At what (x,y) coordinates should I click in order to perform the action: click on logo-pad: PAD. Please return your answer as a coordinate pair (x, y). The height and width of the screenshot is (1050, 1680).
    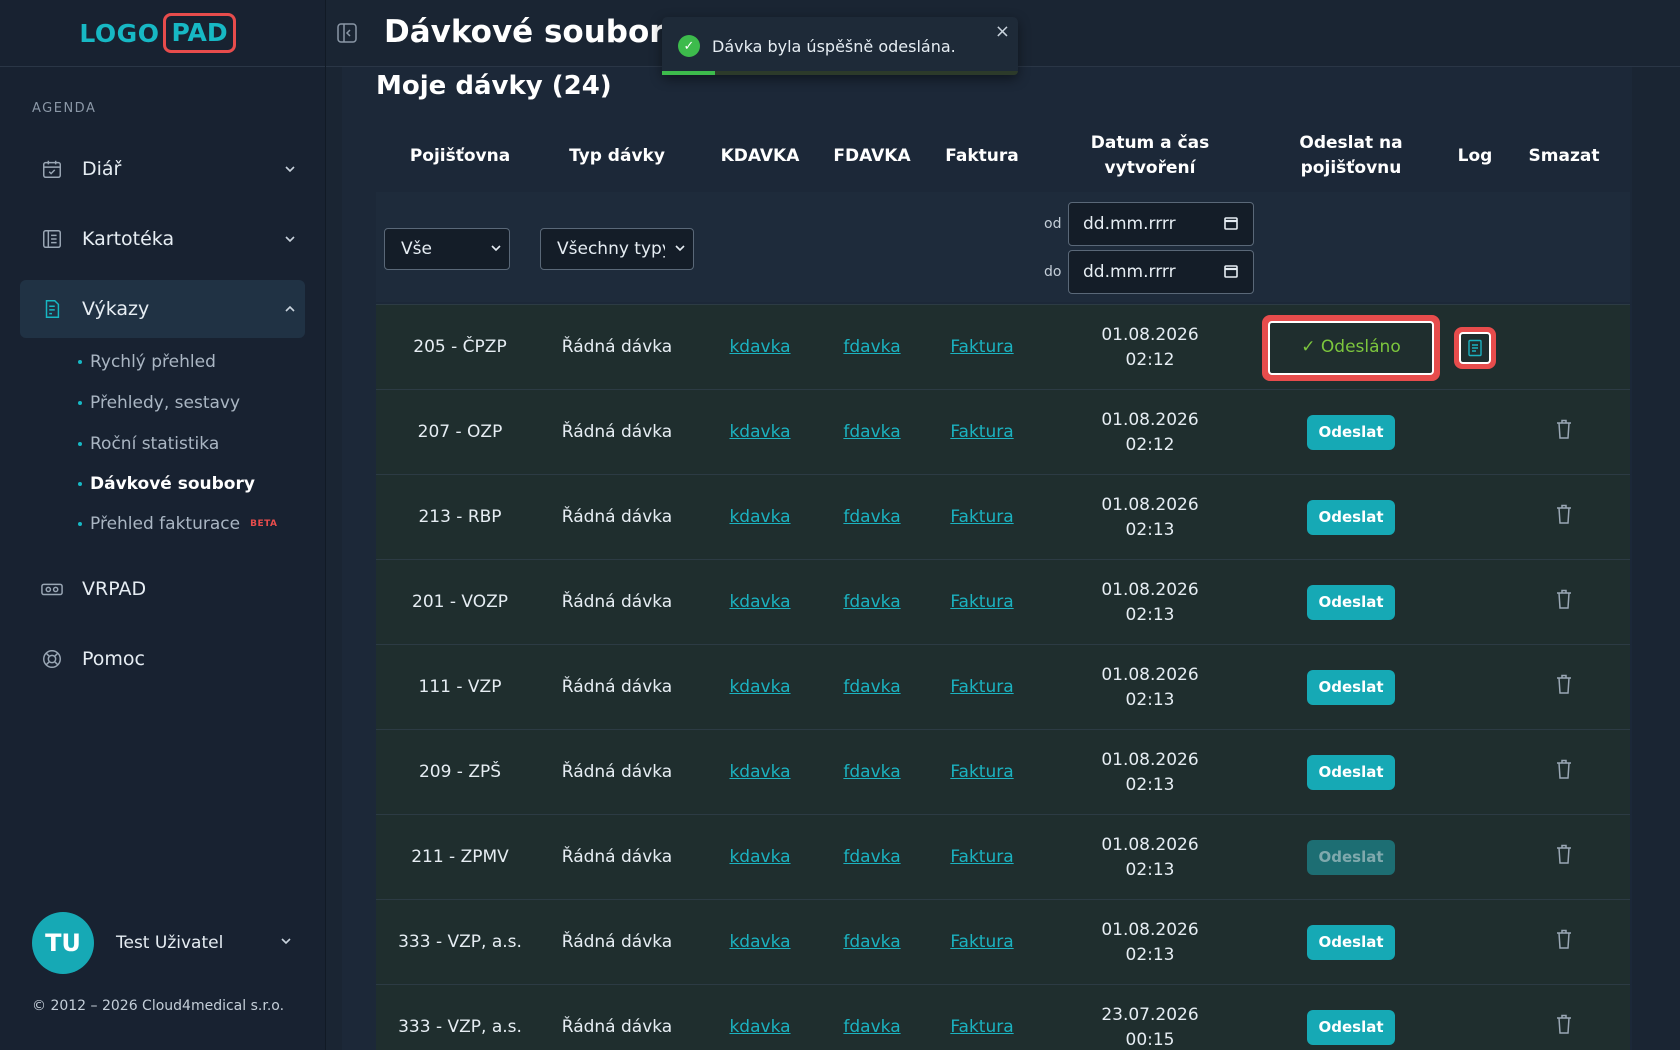
    Looking at the image, I should click on (199, 33).